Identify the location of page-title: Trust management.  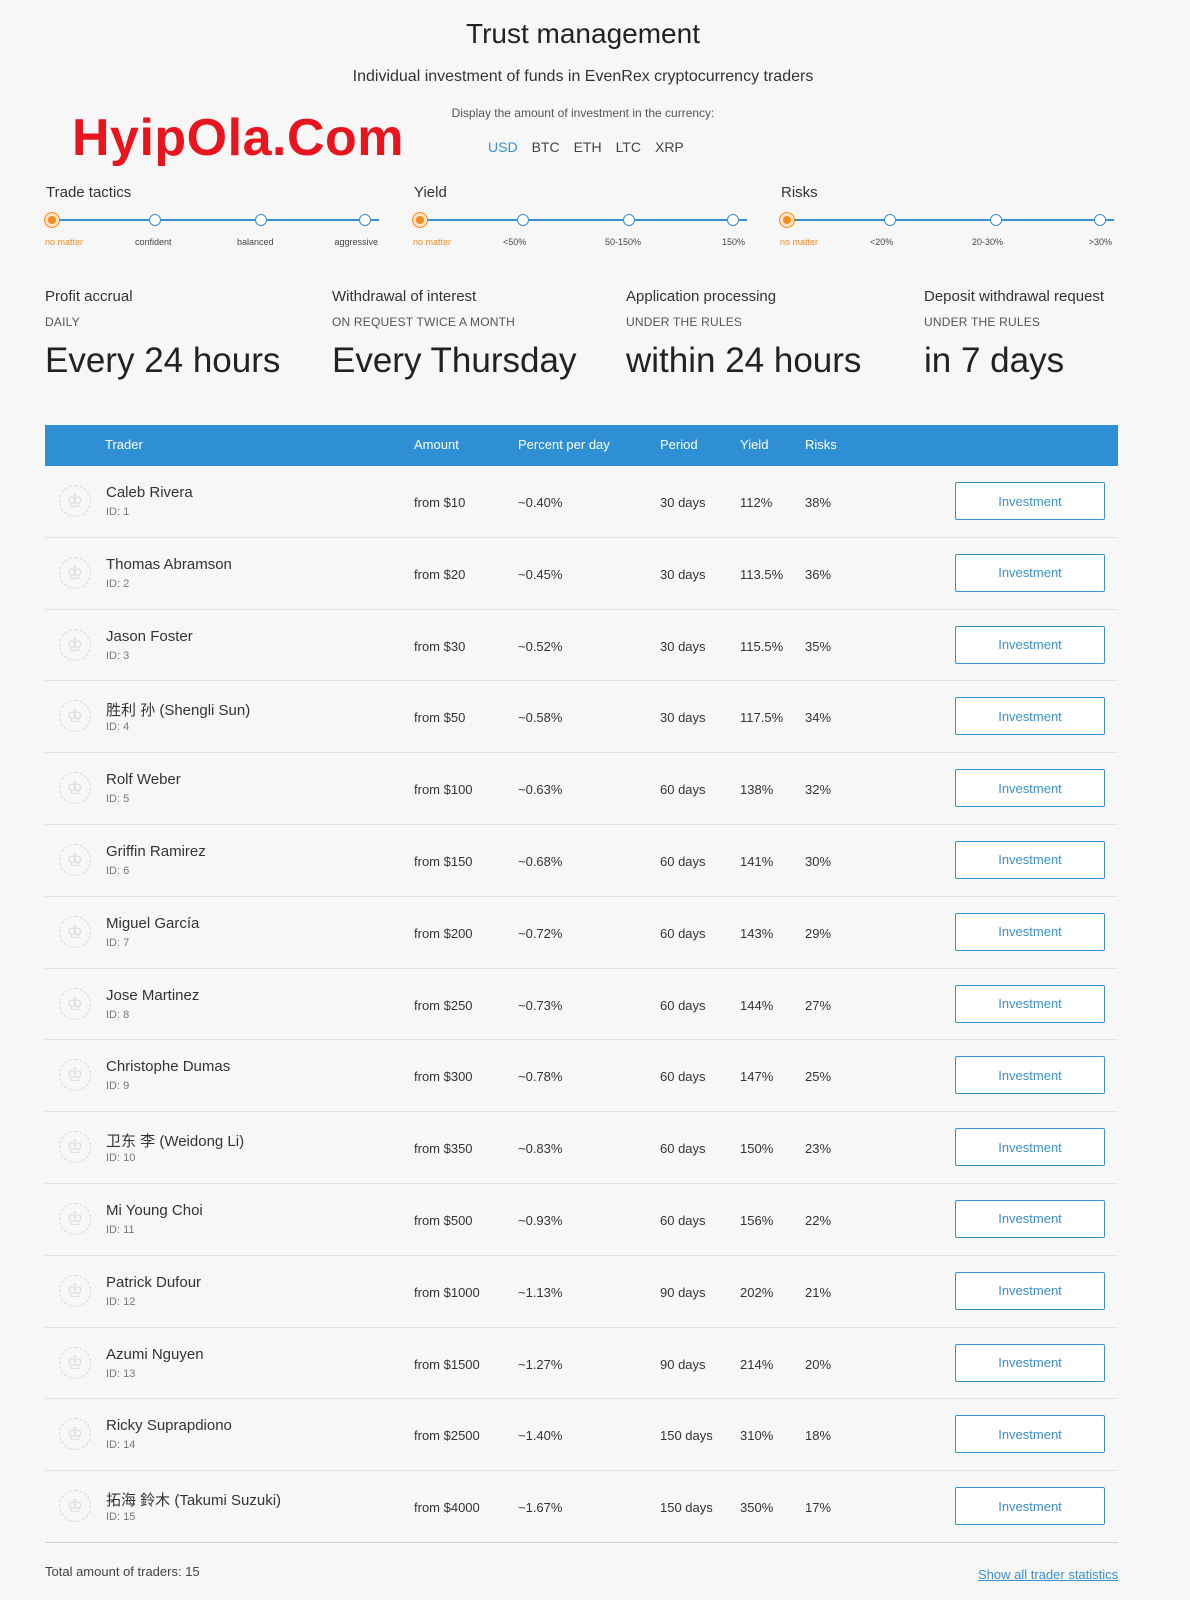
(583, 33).